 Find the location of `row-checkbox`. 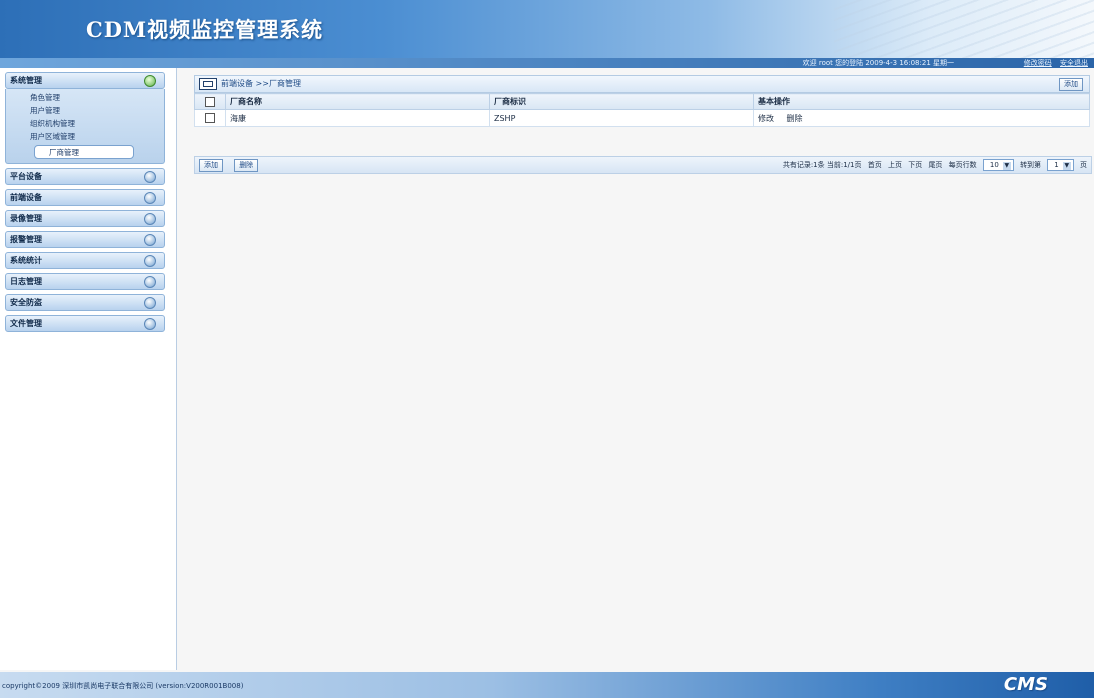

row-checkbox is located at coordinates (210, 118).